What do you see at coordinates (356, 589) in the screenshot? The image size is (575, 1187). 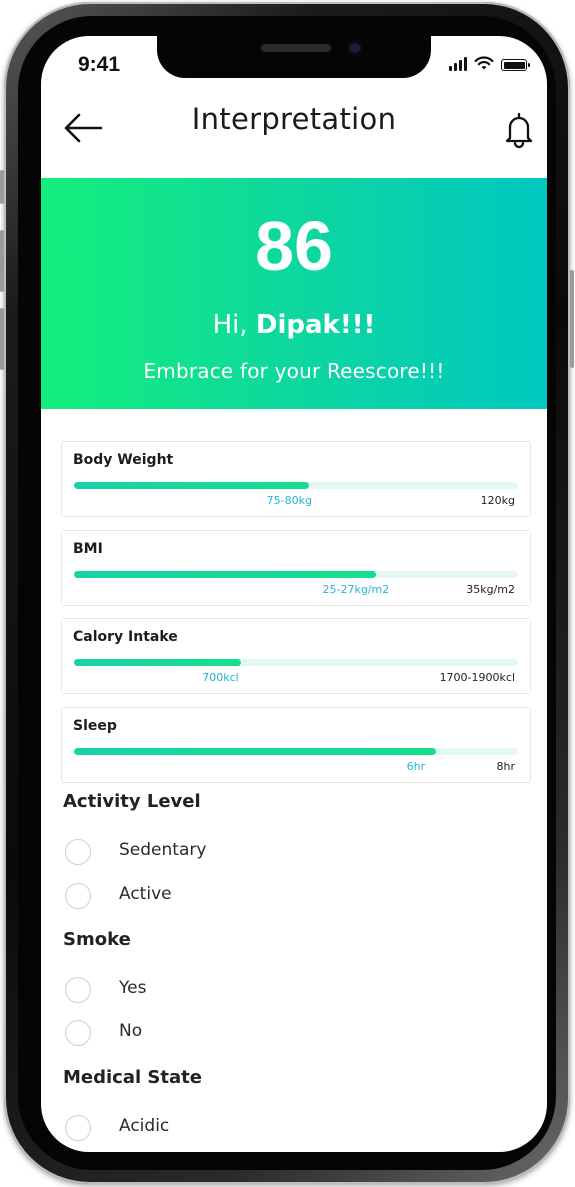 I see `current-value-label: 25-27kg/m2` at bounding box center [356, 589].